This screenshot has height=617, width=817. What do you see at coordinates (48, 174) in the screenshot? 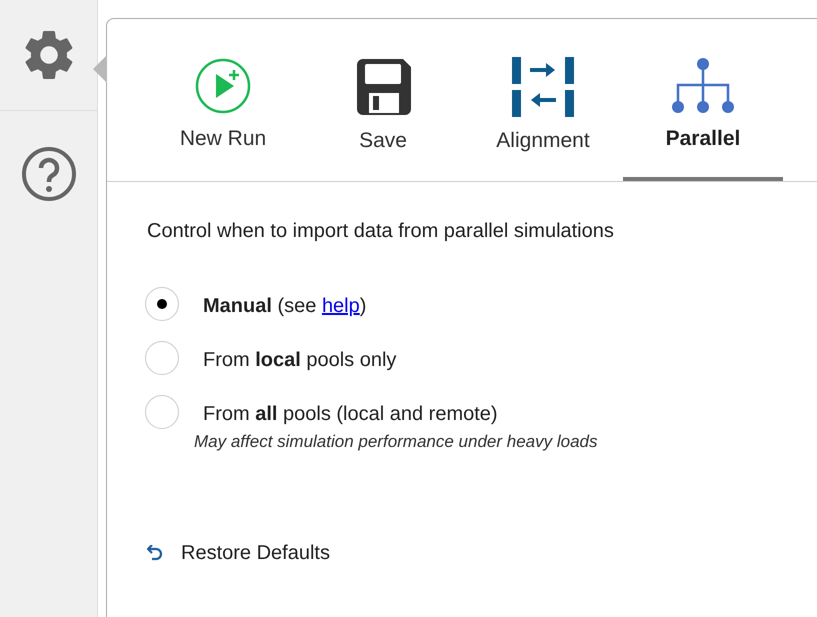
I see `help-icon` at bounding box center [48, 174].